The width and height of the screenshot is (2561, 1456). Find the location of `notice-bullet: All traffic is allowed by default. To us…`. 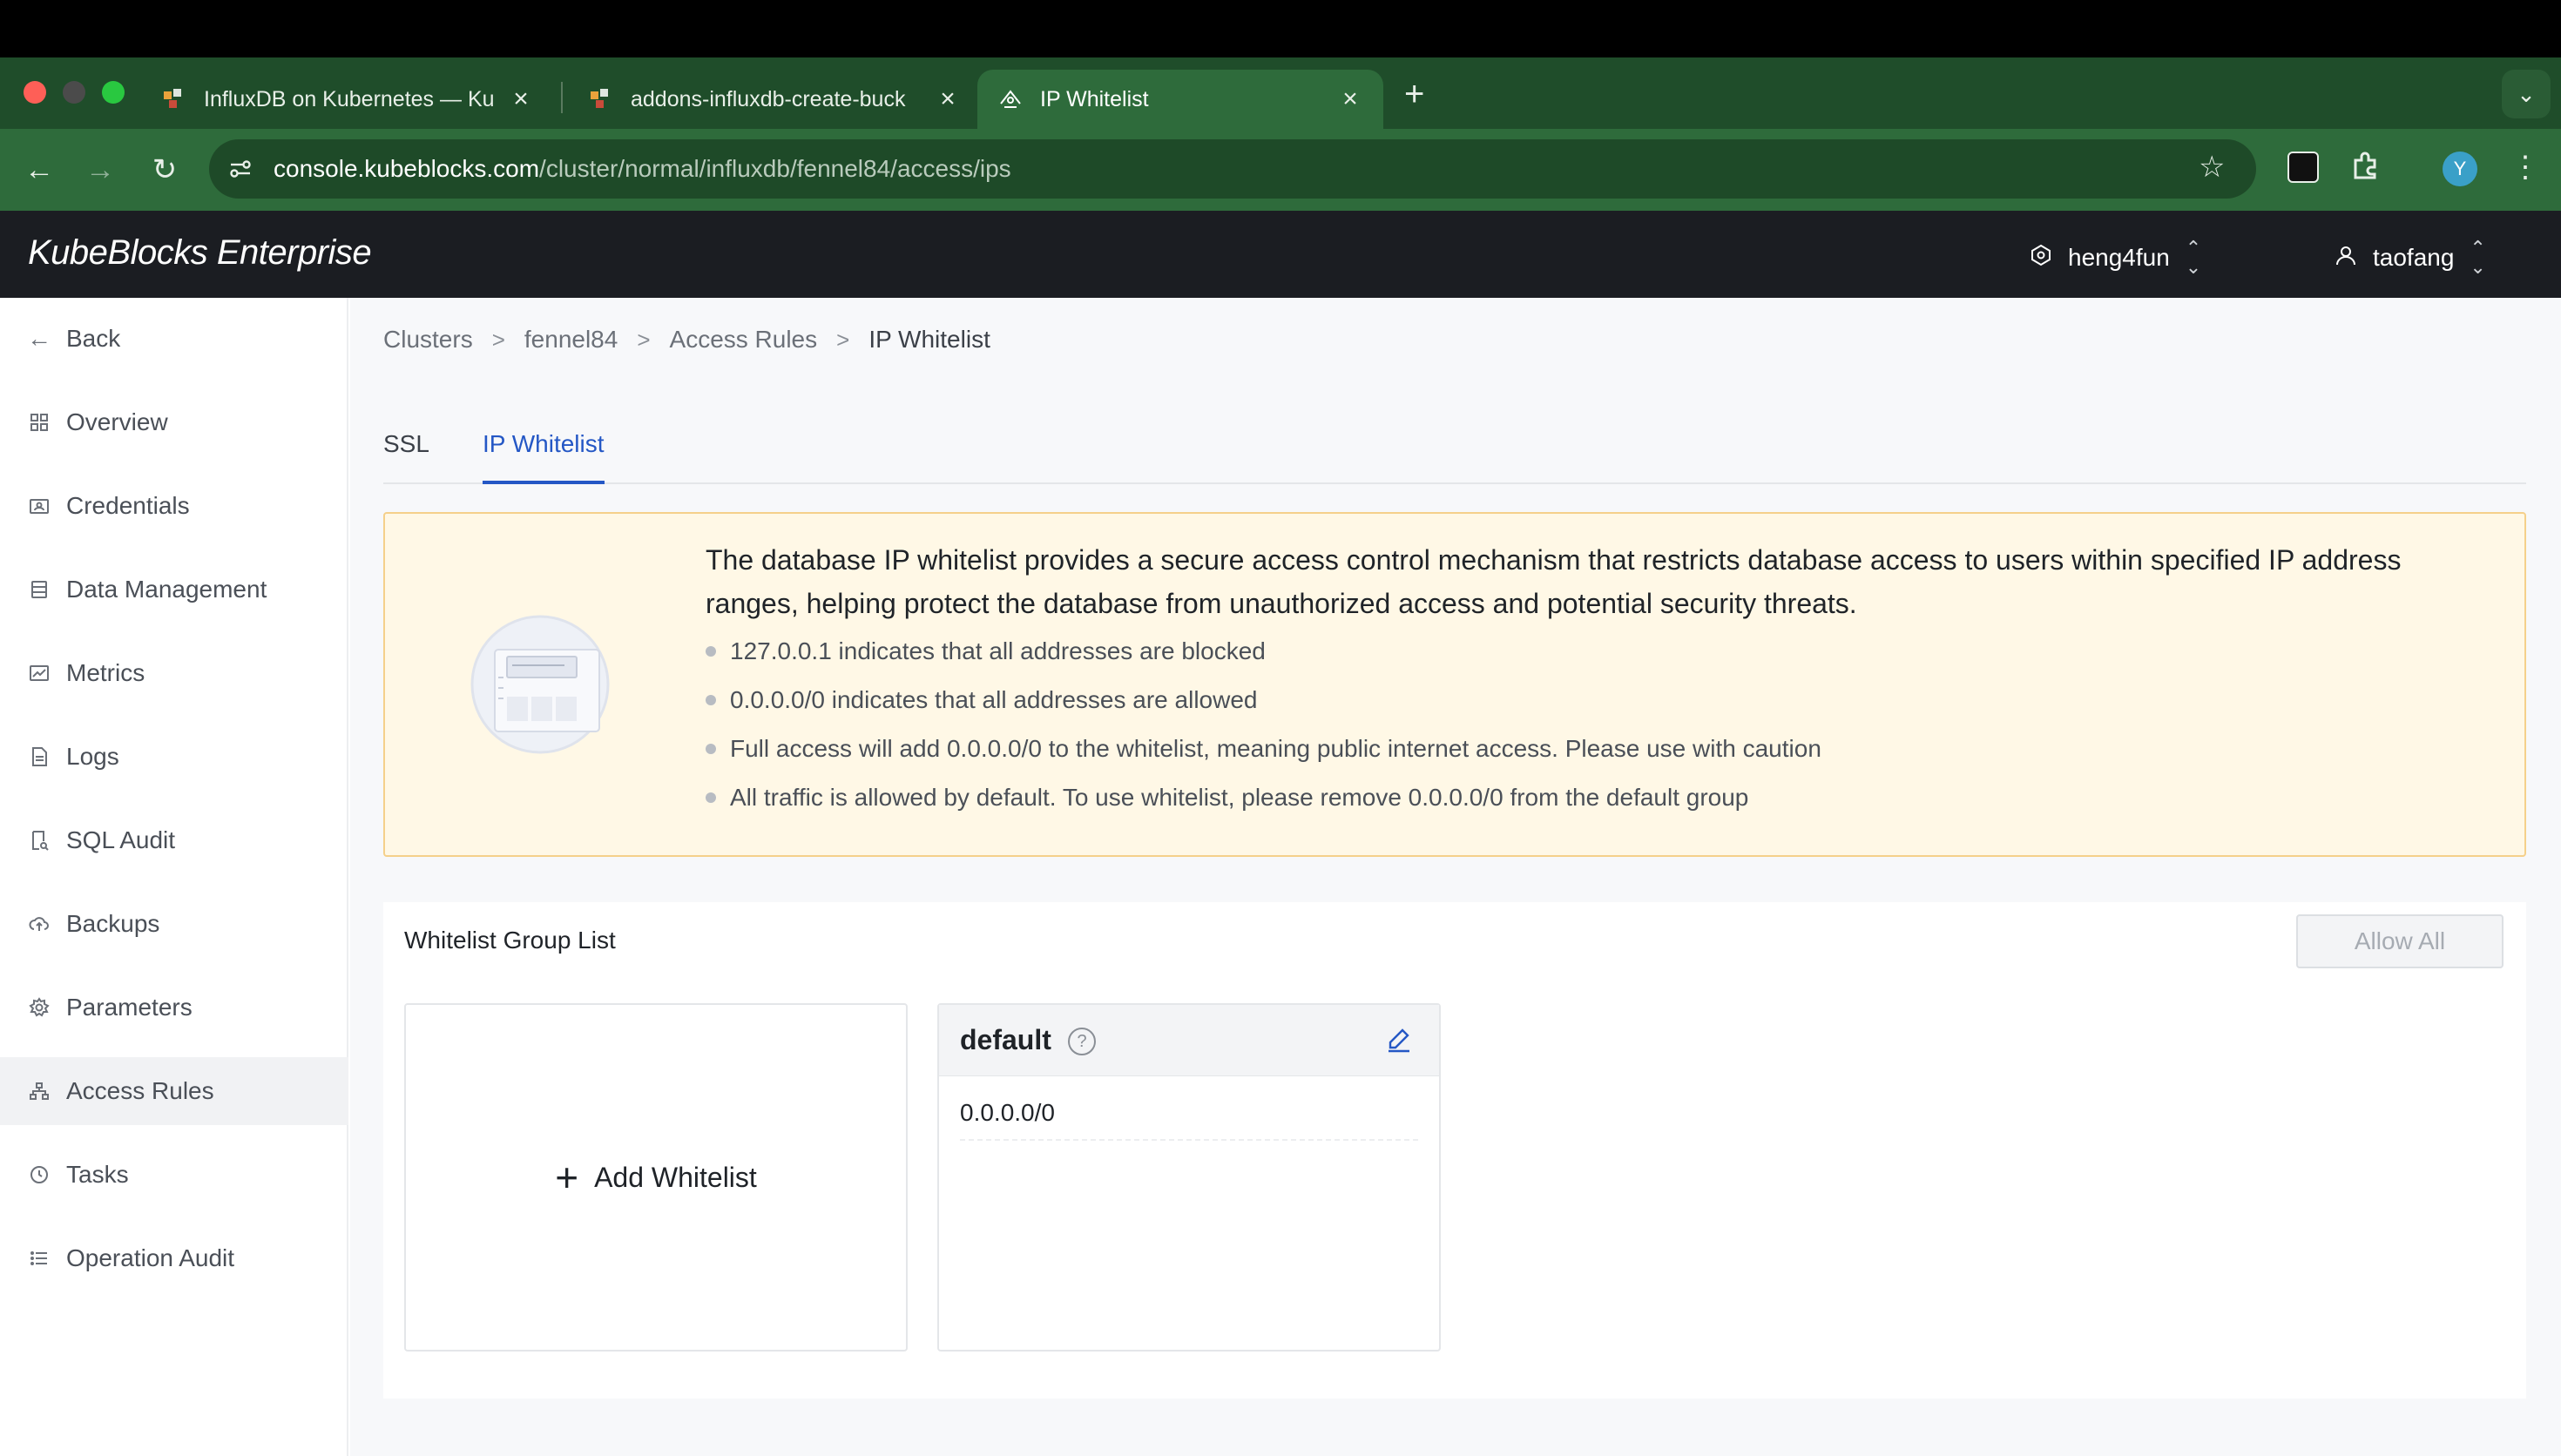

notice-bullet: All traffic is allowed by default. To us… is located at coordinates (1227, 798).